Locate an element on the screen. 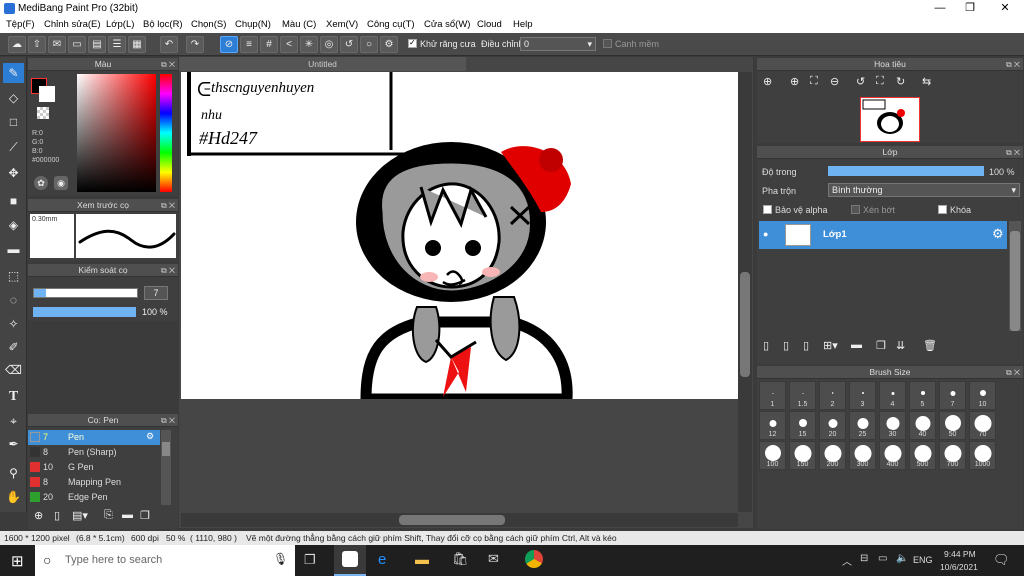 The height and width of the screenshot is (576, 1024). brush-size-cell: 15 is located at coordinates (802, 425).